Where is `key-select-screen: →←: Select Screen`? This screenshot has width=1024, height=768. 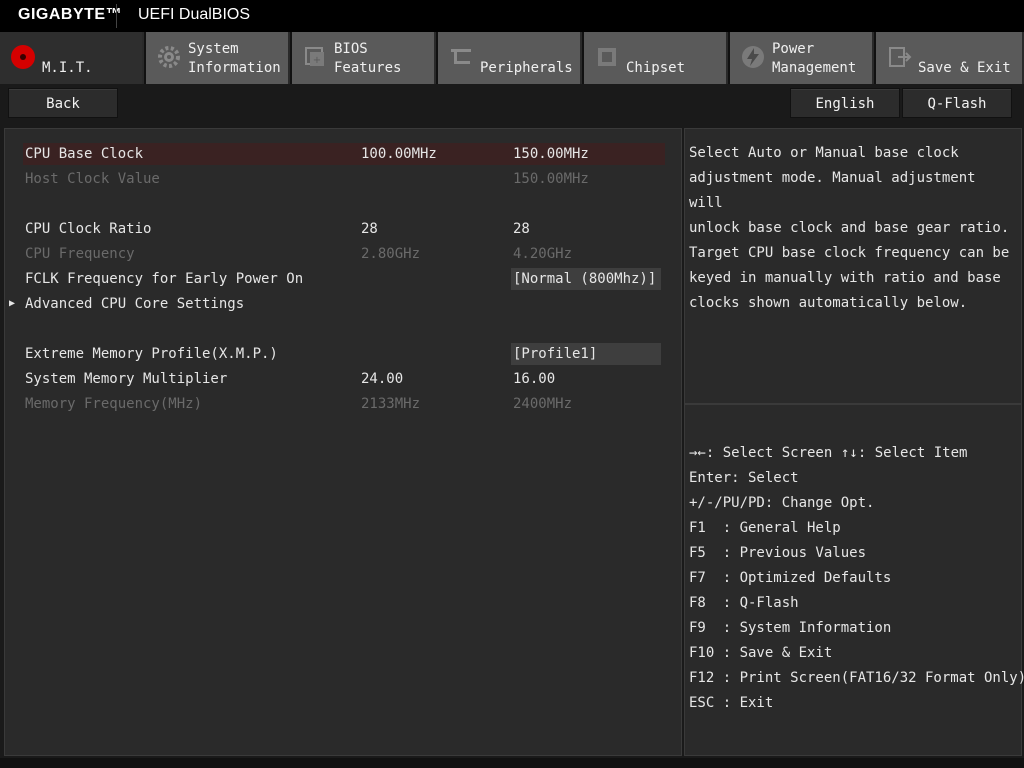 key-select-screen: →←: Select Screen is located at coordinates (761, 453).